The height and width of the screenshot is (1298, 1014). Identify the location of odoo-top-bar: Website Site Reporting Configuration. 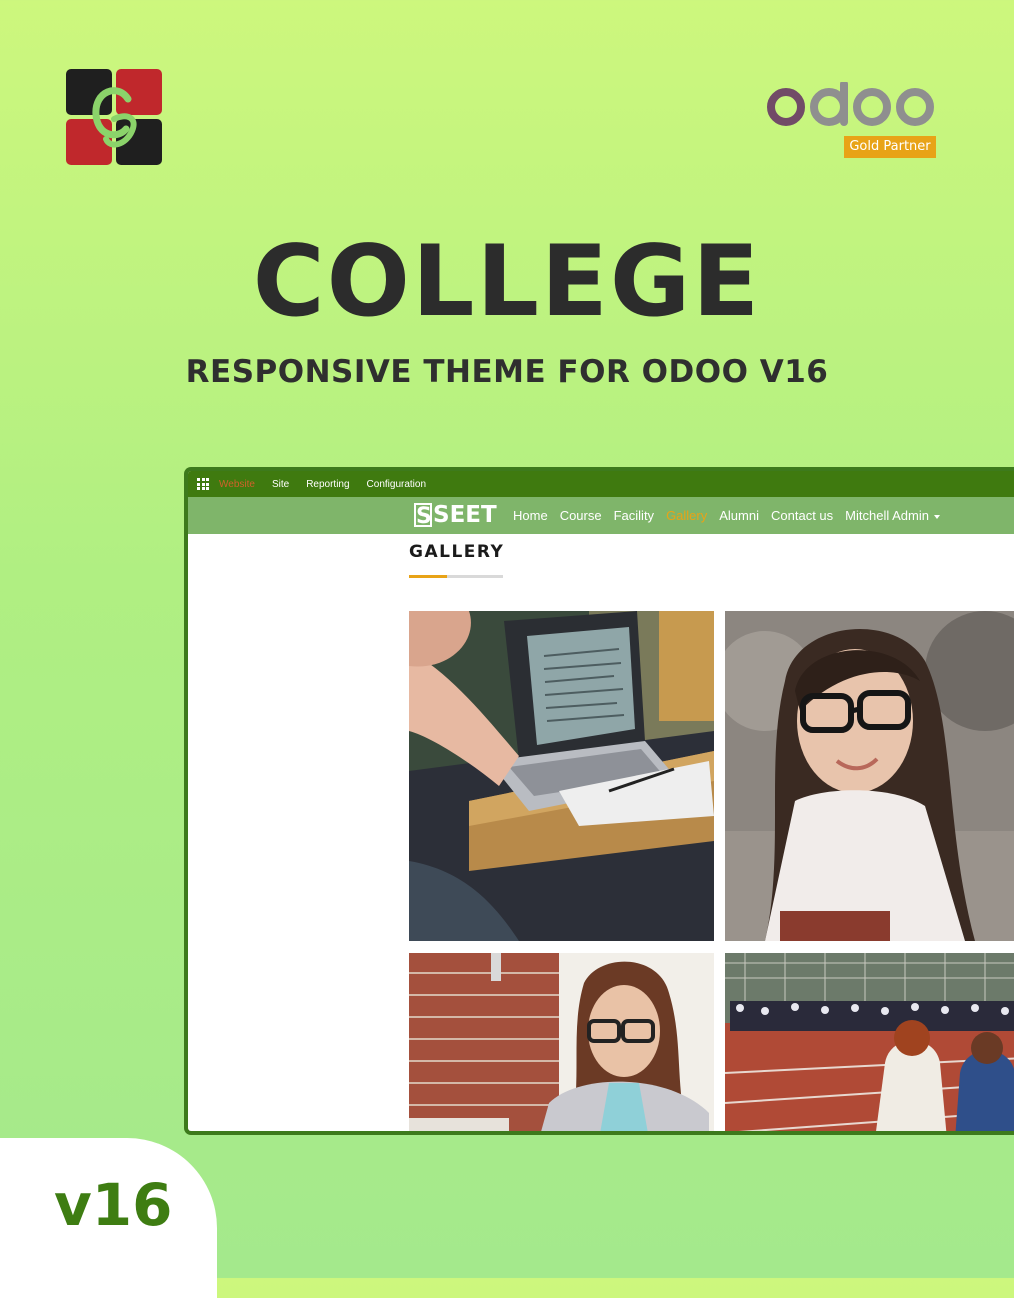
(601, 484).